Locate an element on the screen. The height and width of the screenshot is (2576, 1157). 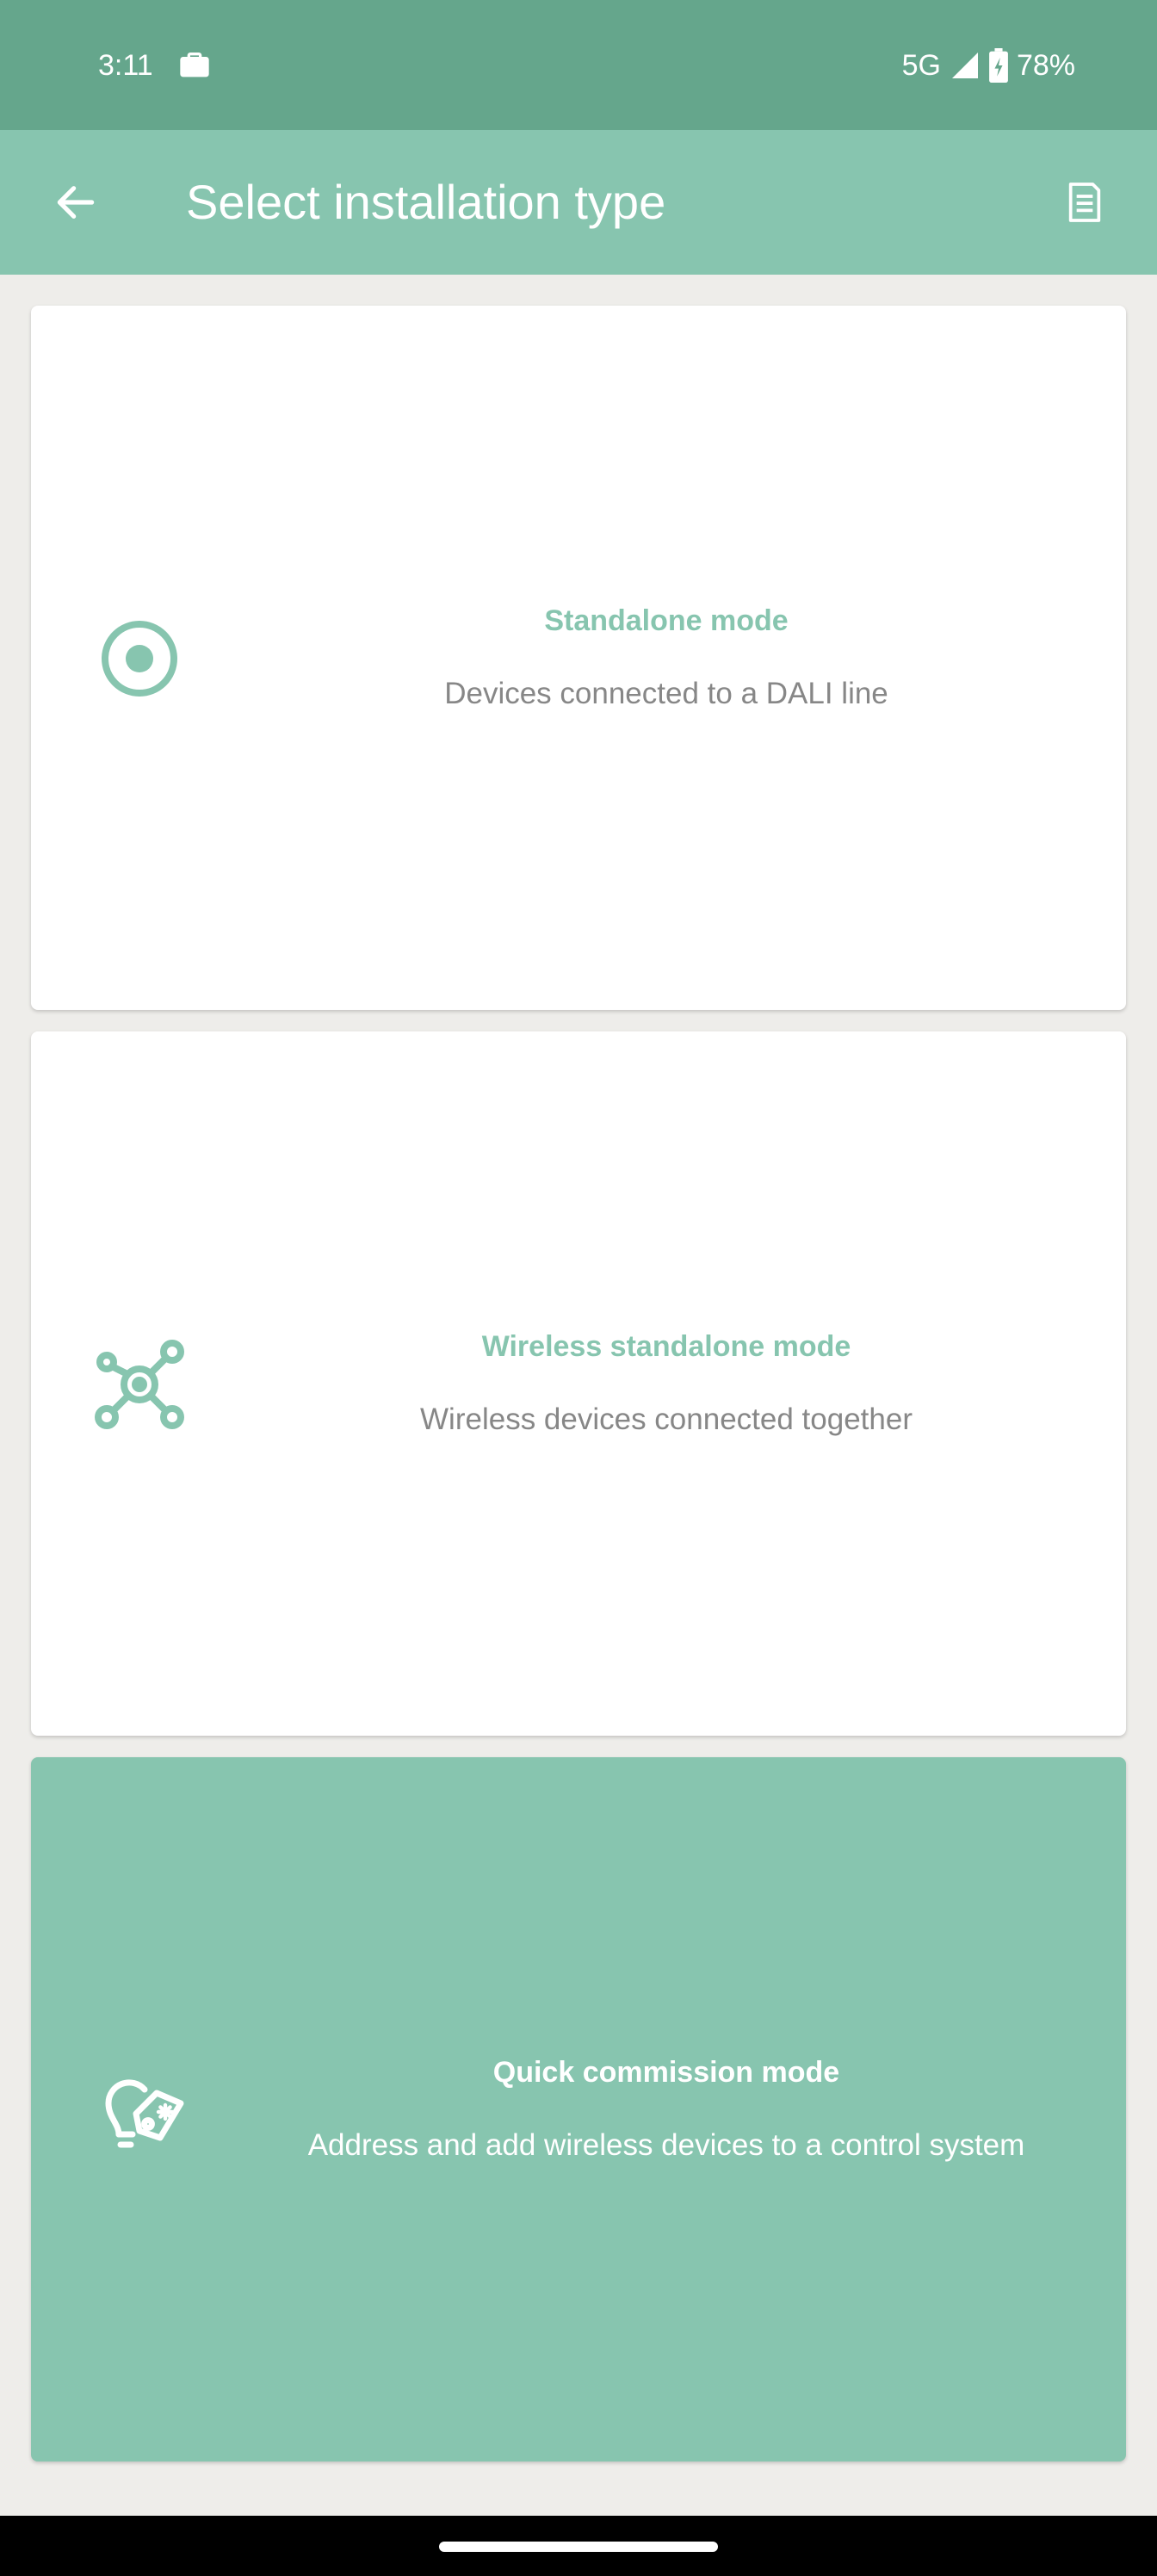
app-bar: Select installation type is located at coordinates (579, 202).